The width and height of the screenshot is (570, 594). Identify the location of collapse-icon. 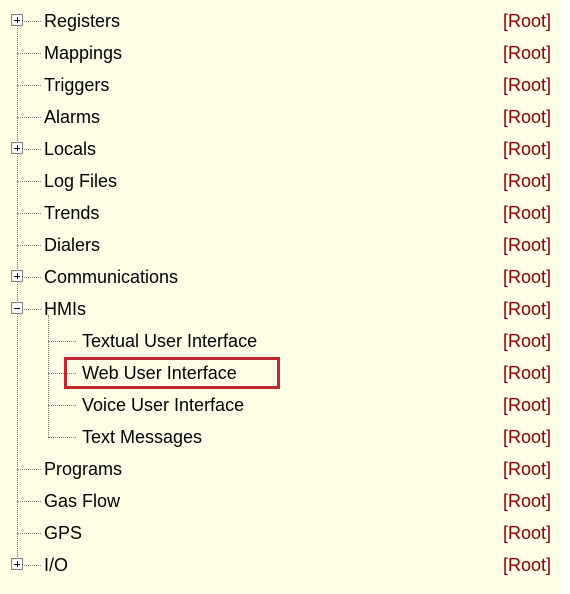
(17, 308).